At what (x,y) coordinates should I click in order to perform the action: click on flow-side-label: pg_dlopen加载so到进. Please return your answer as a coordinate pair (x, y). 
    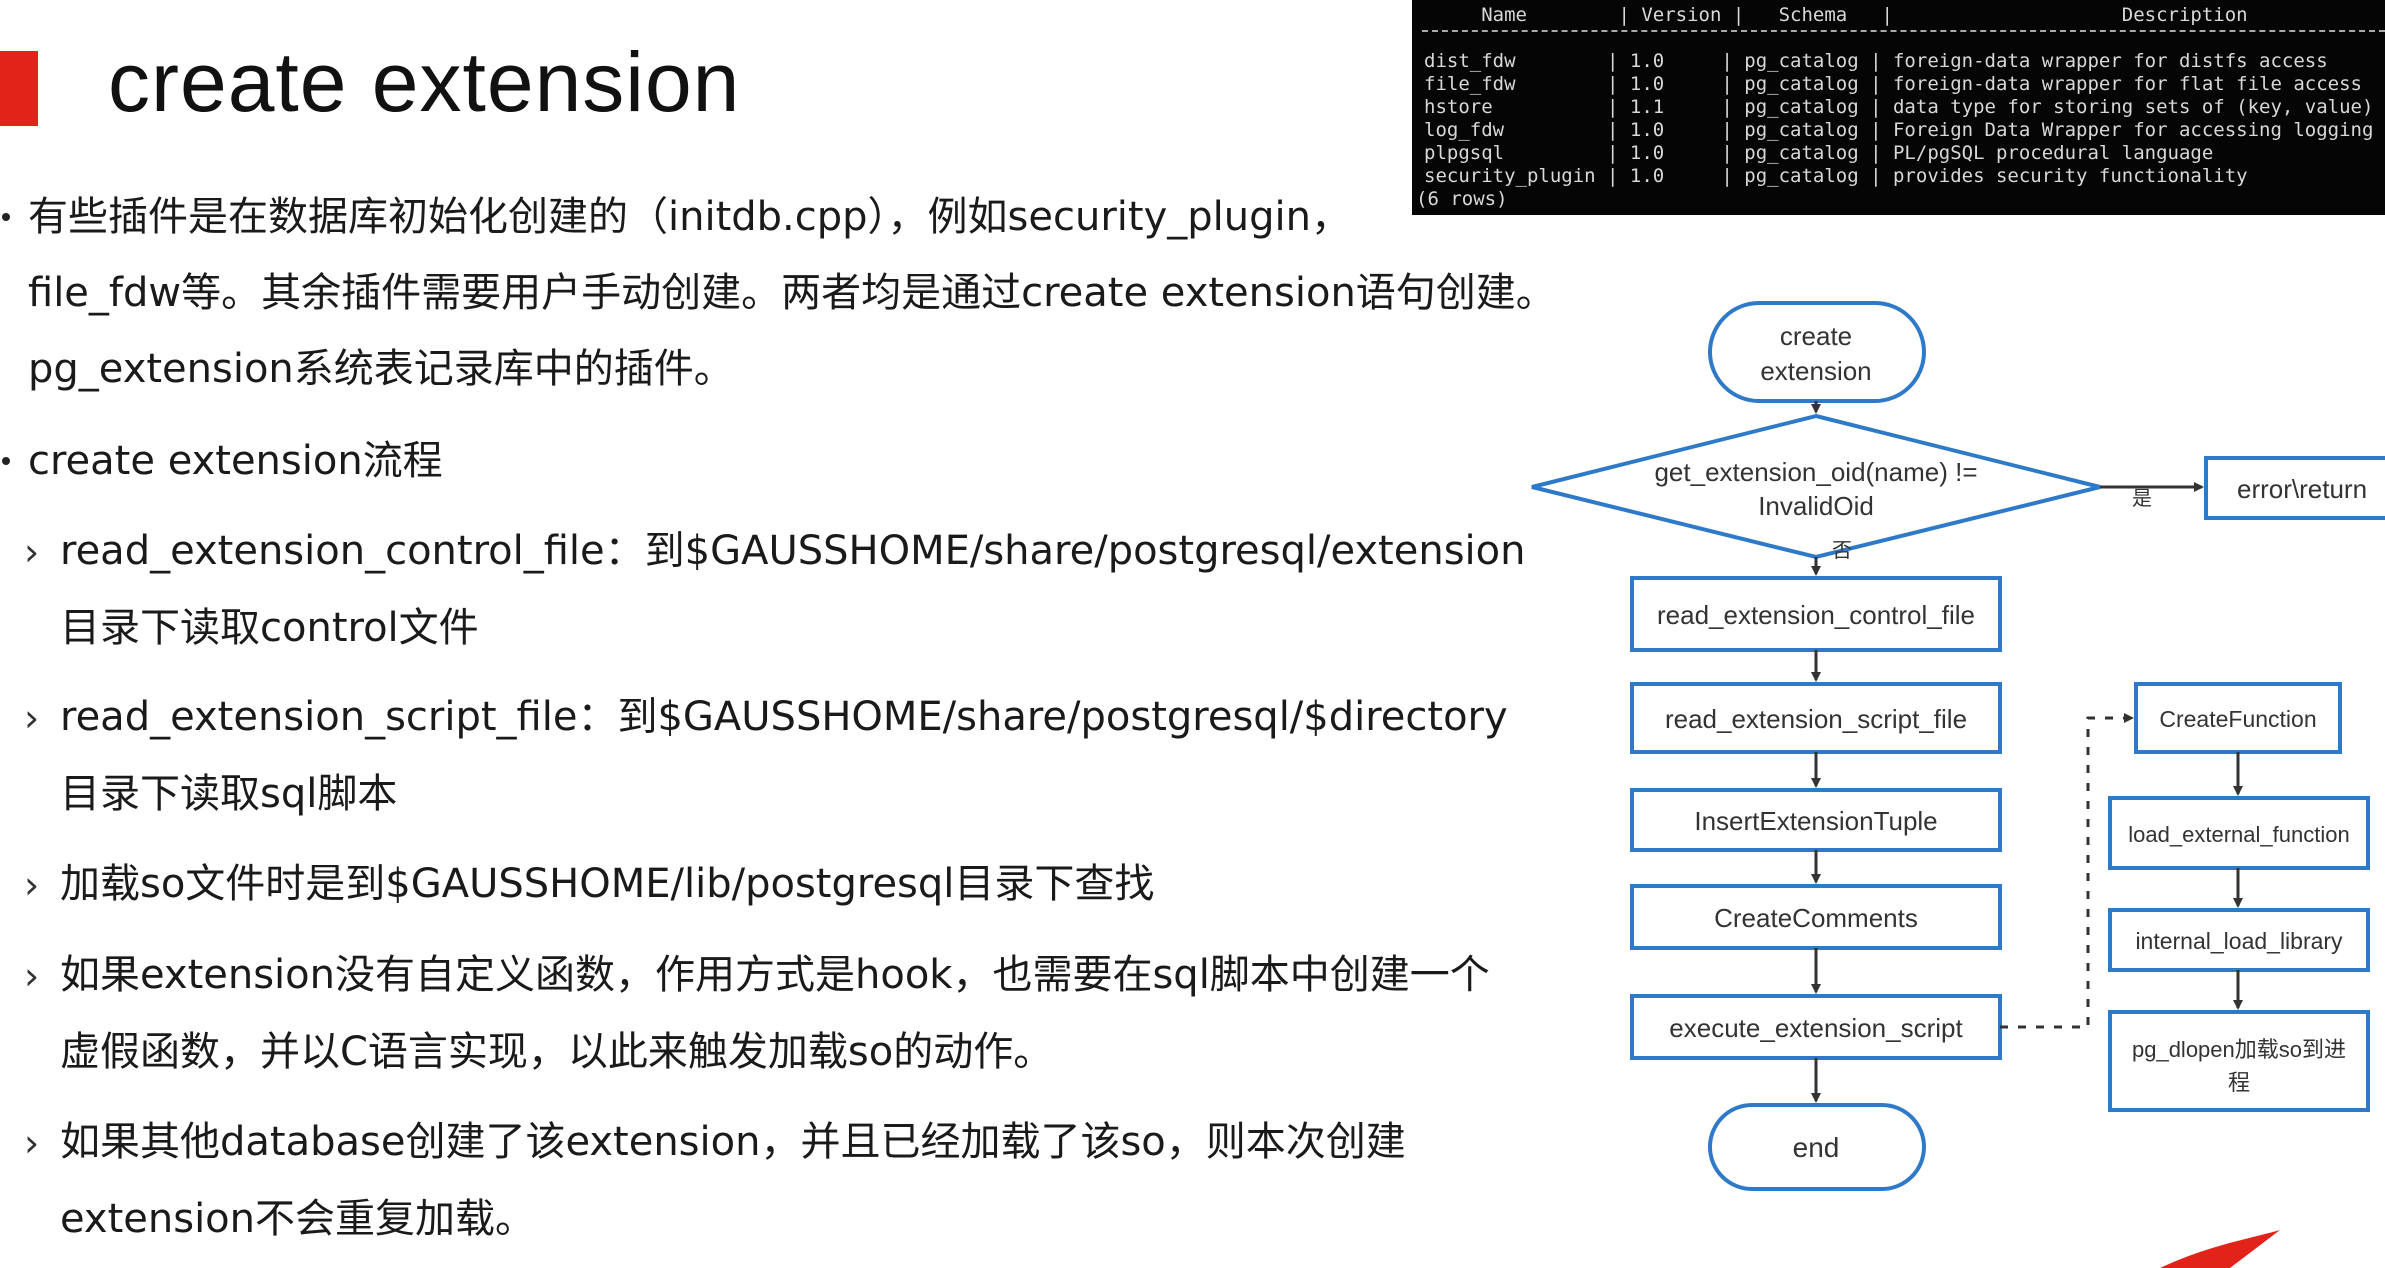
    Looking at the image, I should click on (2239, 1049).